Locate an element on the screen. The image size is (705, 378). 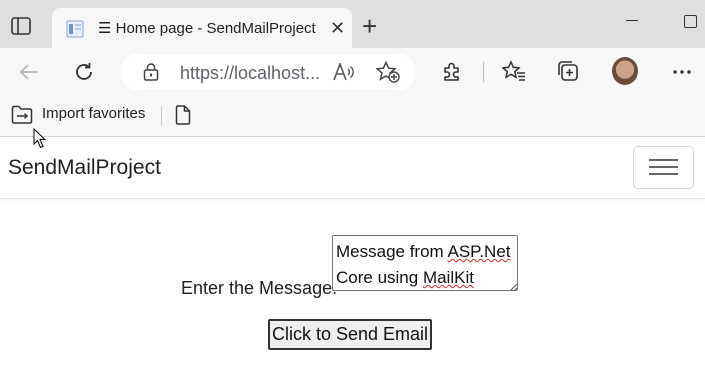
toolbar-separator is located at coordinates (483, 72).